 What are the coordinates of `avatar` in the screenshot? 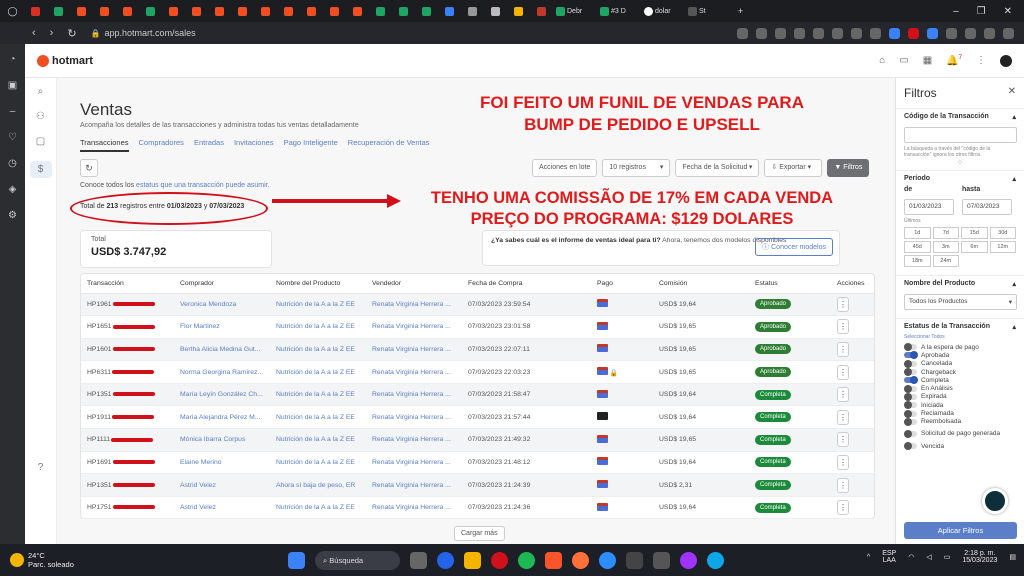 It's located at (1006, 60).